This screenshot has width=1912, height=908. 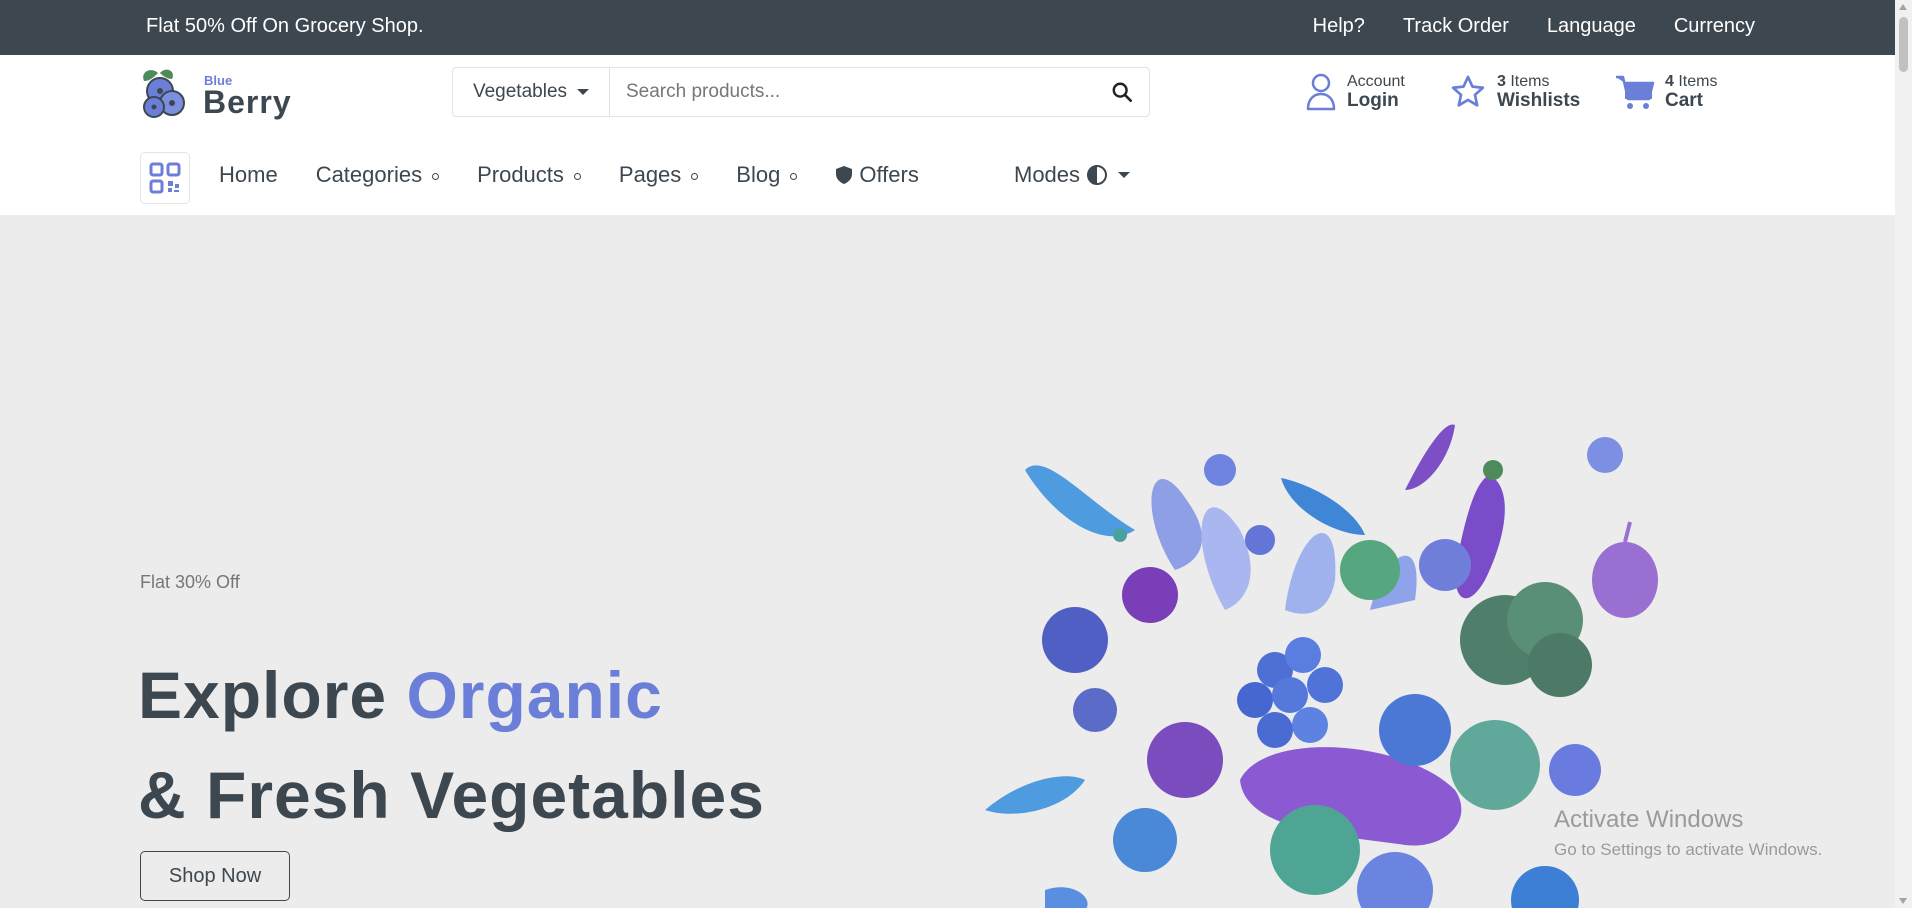 I want to click on currency-link: Currency, so click(x=1714, y=26).